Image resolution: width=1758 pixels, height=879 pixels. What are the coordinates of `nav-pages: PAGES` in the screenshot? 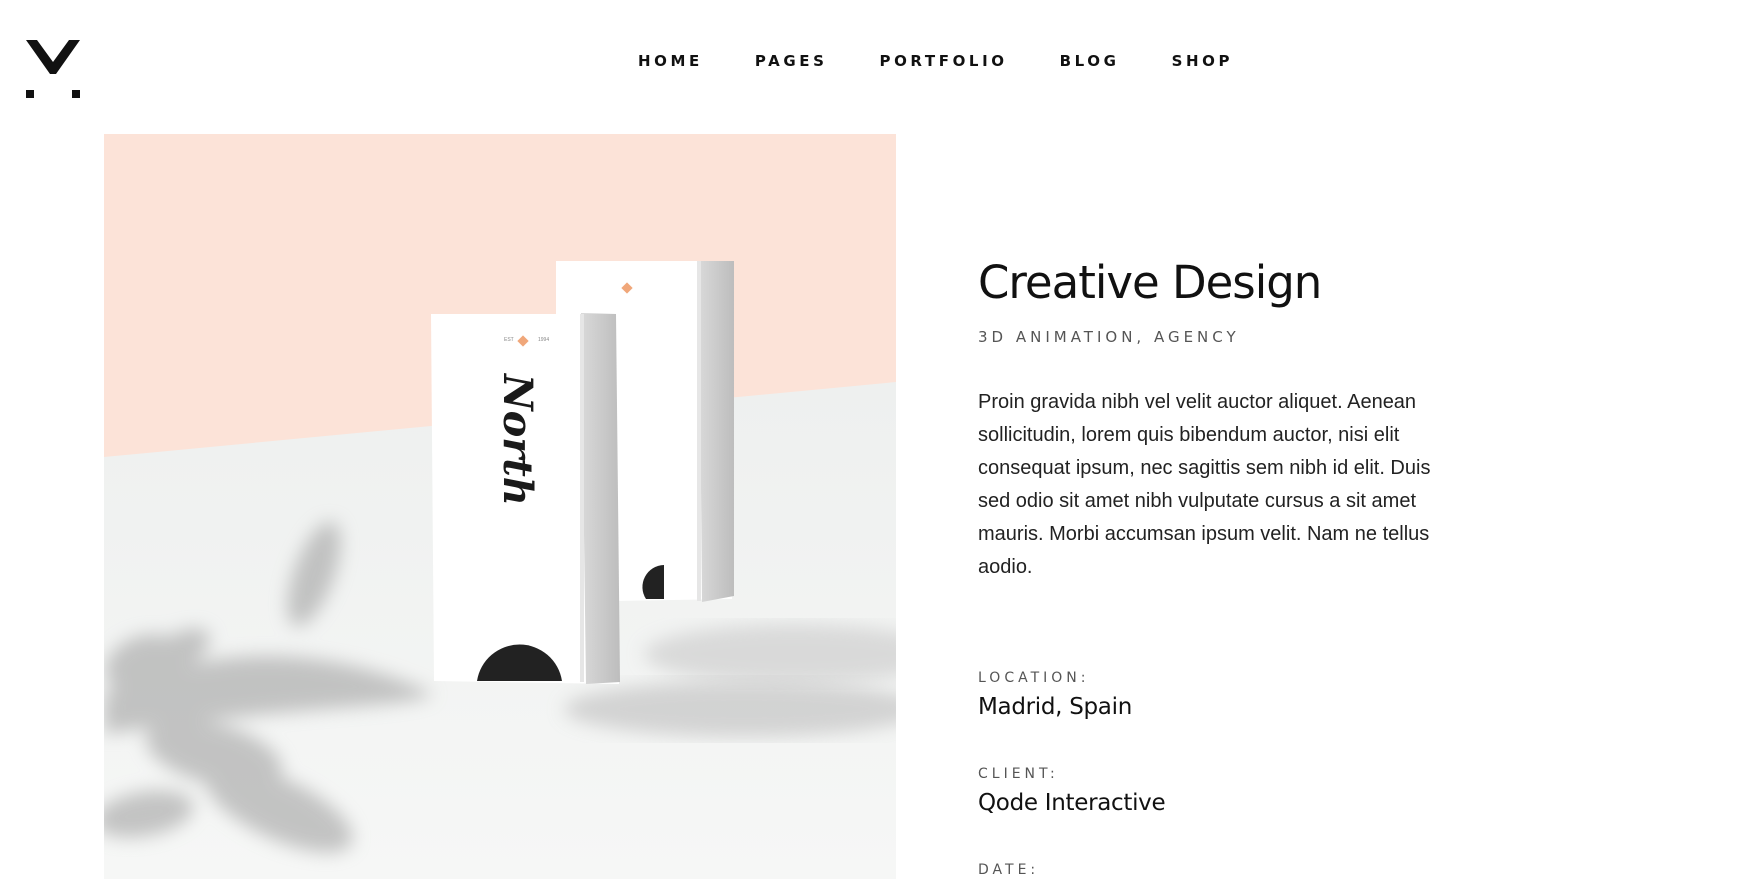 It's located at (791, 61).